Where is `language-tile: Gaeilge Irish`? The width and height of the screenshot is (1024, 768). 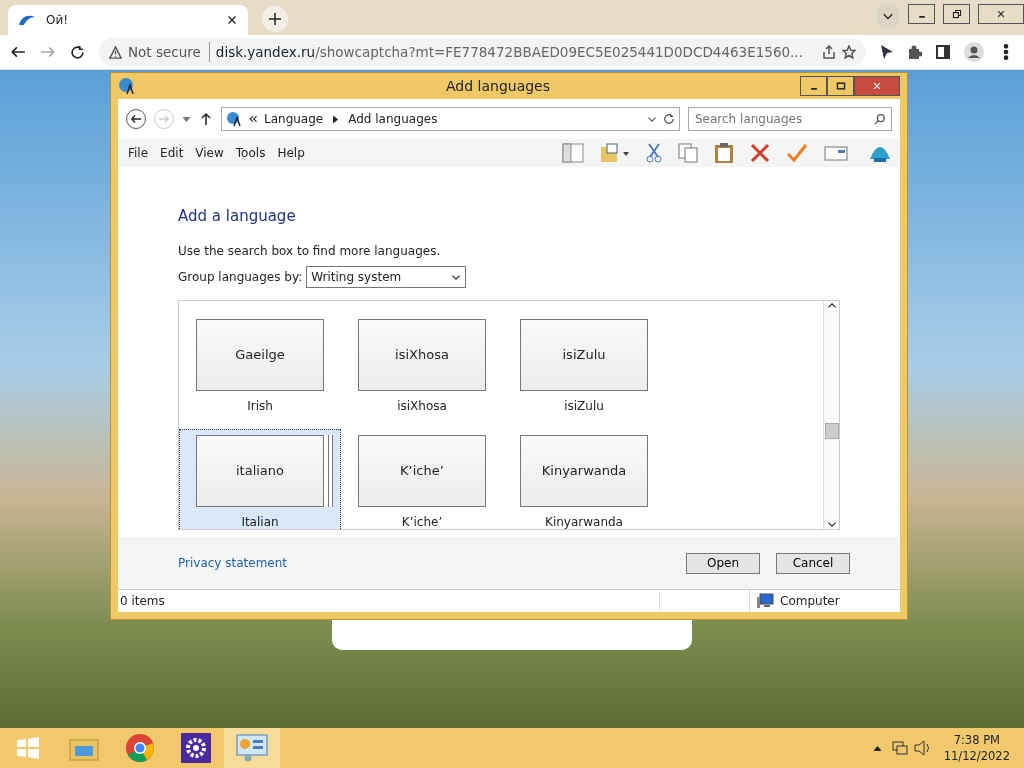
language-tile: Gaeilge Irish is located at coordinates (260, 370).